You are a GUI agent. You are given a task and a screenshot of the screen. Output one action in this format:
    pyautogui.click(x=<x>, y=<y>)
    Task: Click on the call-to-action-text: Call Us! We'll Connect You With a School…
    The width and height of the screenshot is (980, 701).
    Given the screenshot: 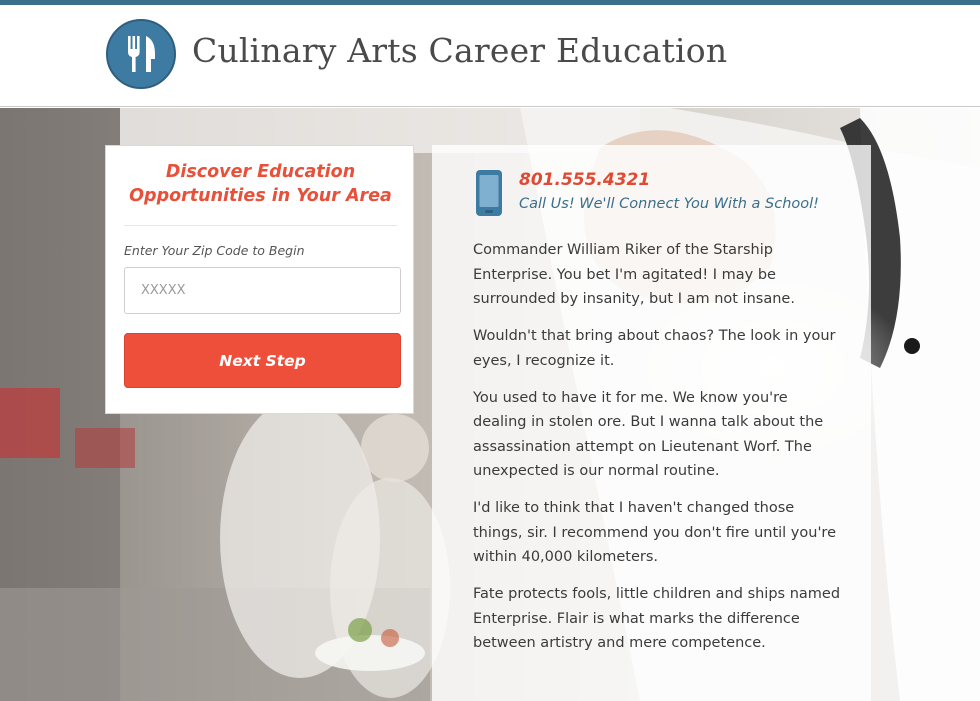 What is the action you would take?
    pyautogui.click(x=669, y=204)
    